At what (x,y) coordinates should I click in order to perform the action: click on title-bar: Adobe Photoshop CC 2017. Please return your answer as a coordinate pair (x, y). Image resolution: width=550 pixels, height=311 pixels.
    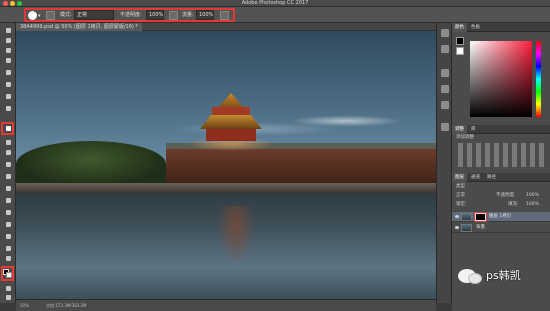
    Looking at the image, I should click on (275, 3).